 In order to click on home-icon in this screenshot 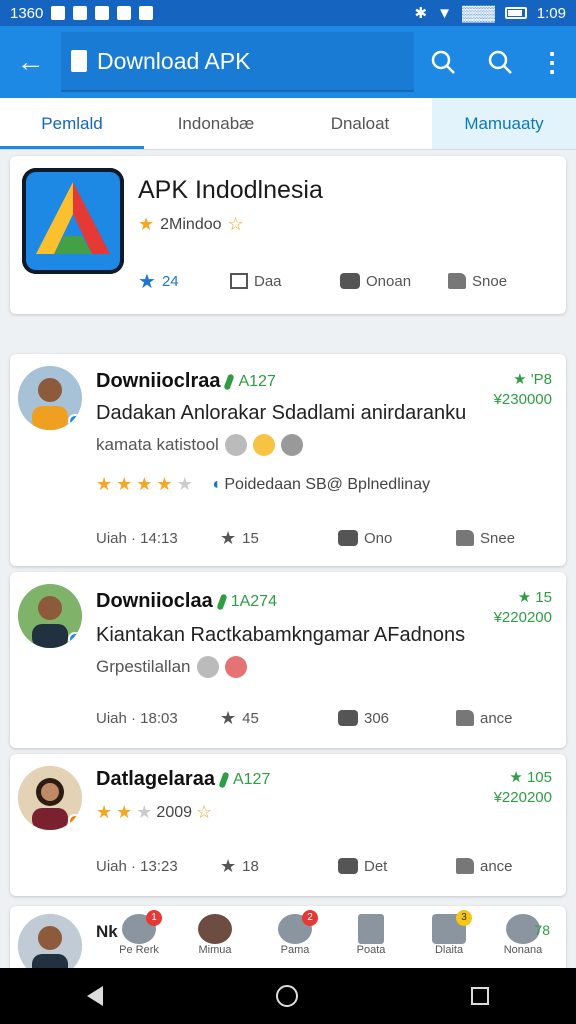, I will do `click(286, 996)`.